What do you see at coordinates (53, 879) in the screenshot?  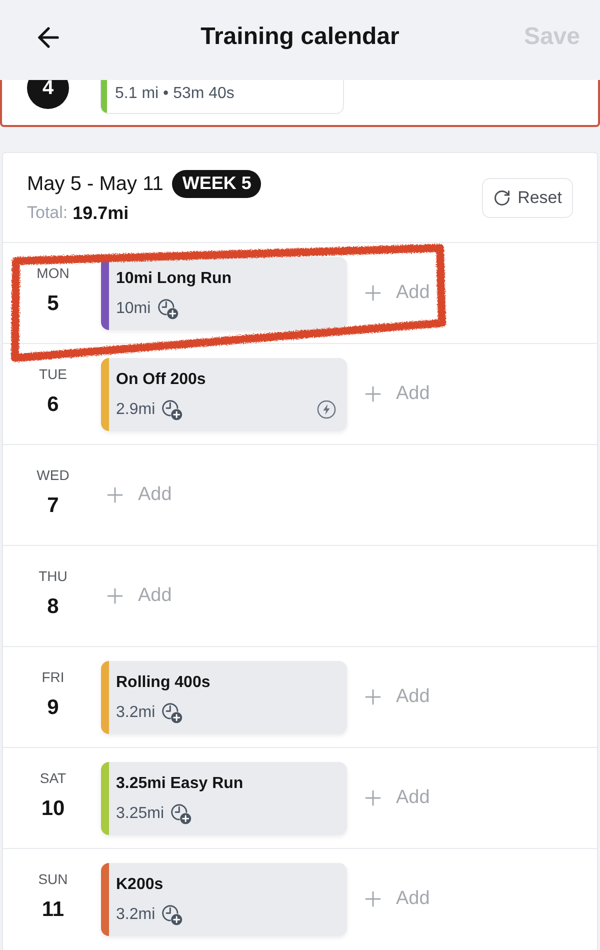 I see `weekday-label: SUN` at bounding box center [53, 879].